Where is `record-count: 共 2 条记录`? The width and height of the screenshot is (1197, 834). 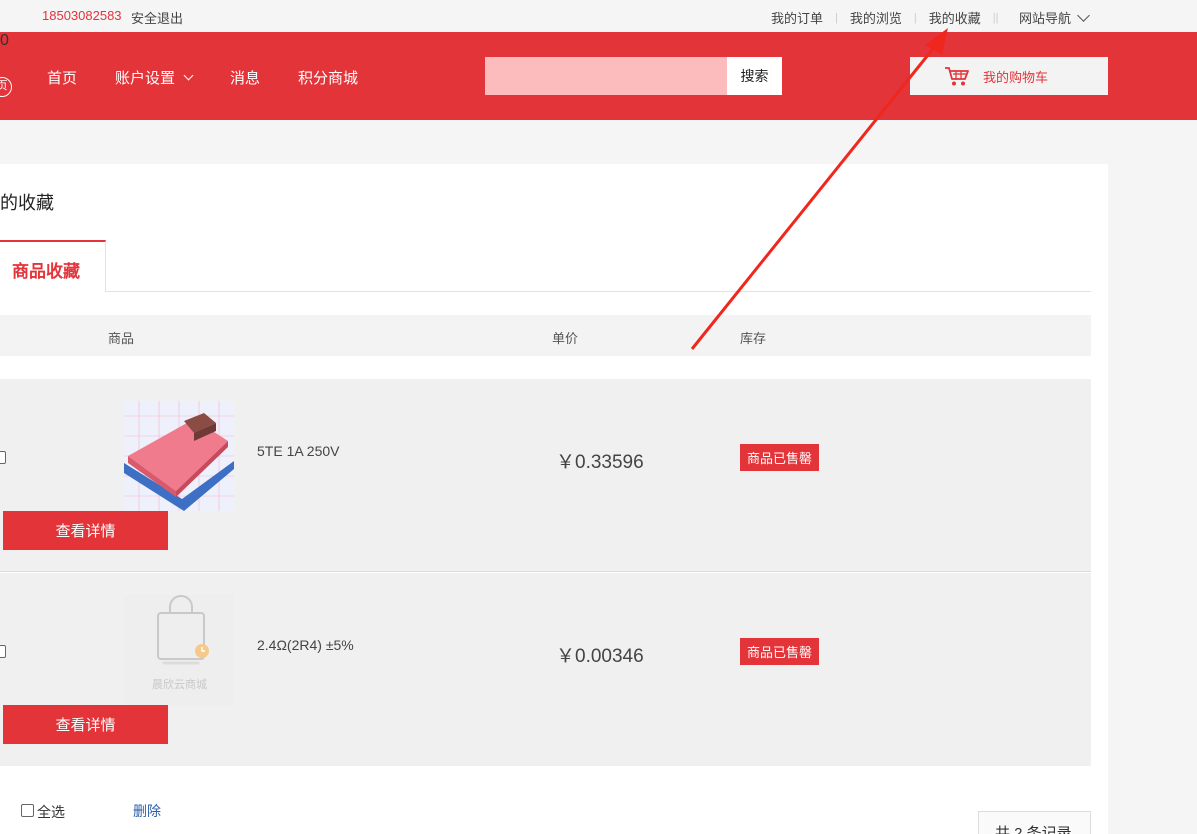
record-count: 共 2 条记录 is located at coordinates (1034, 822).